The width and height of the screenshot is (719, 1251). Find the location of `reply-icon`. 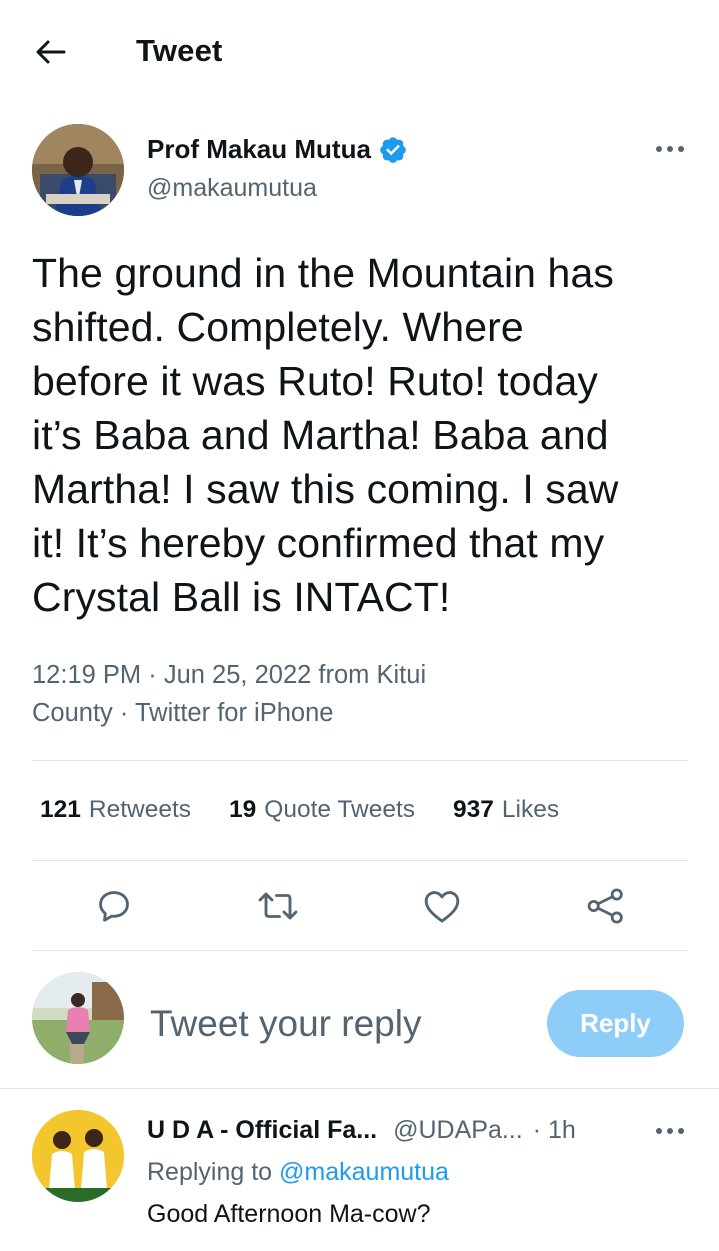

reply-icon is located at coordinates (114, 906).